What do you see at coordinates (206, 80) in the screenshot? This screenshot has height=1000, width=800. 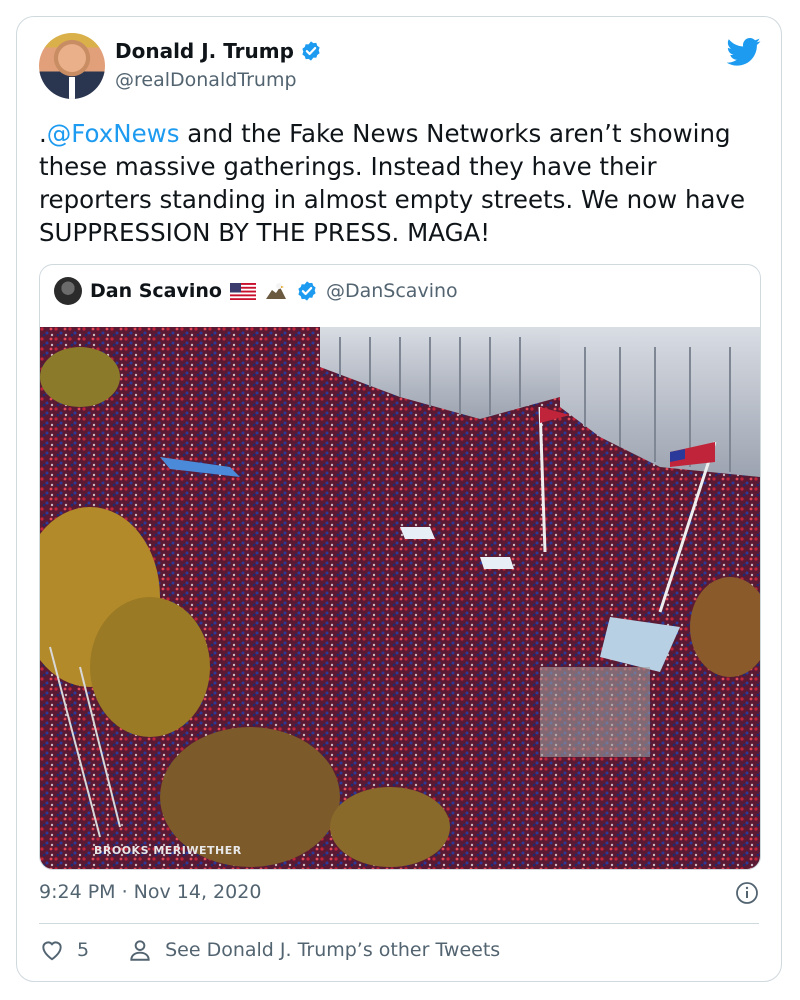 I see `author-handle: @realDonaldTrump` at bounding box center [206, 80].